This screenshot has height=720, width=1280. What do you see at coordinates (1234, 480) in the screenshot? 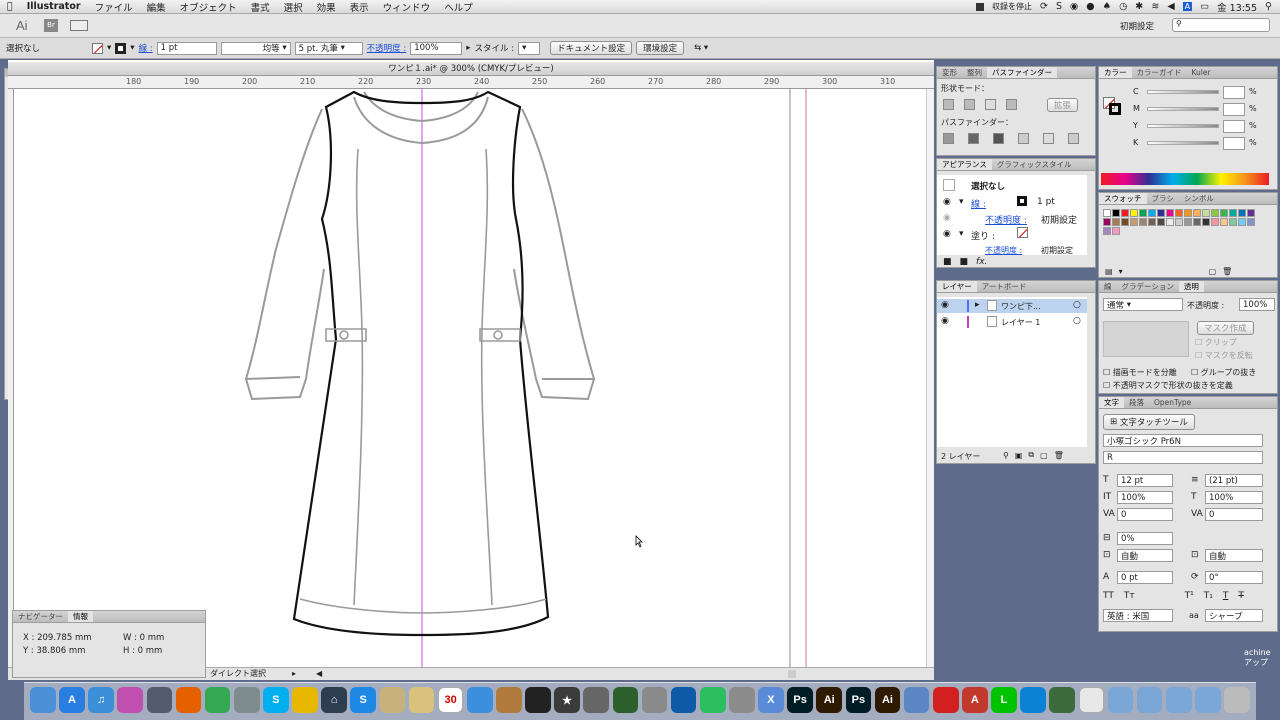
I see `leading-field: (21 pt)` at bounding box center [1234, 480].